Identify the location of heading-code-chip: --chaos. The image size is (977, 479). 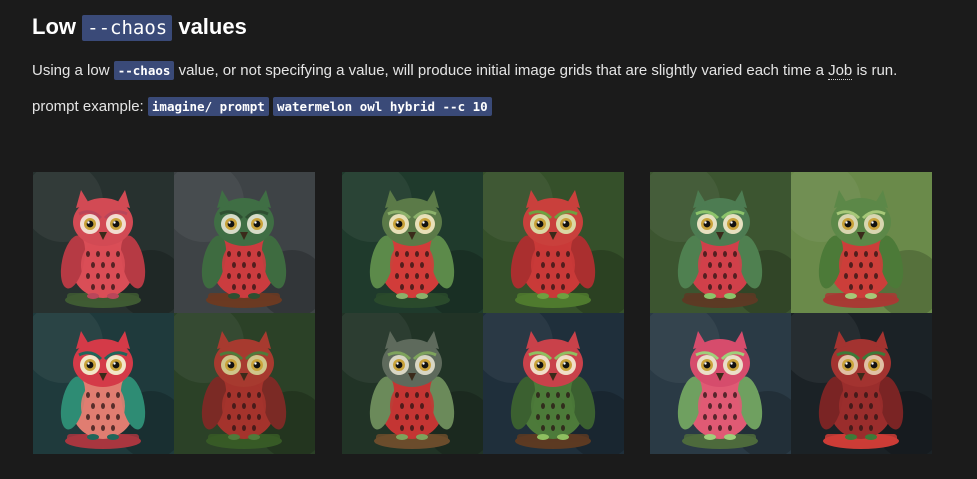
(127, 28).